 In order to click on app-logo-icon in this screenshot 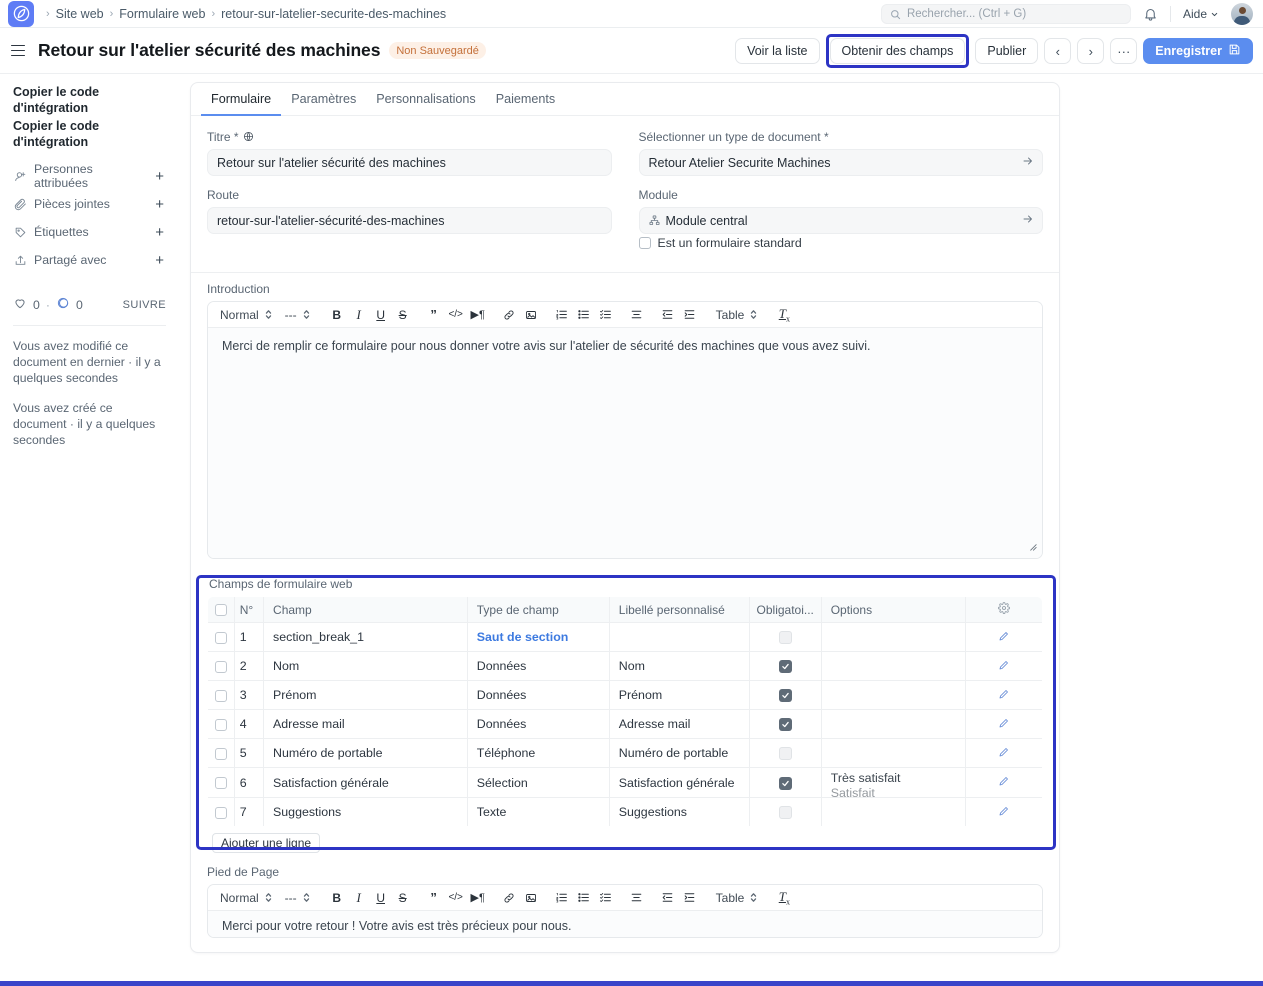, I will do `click(21, 13)`.